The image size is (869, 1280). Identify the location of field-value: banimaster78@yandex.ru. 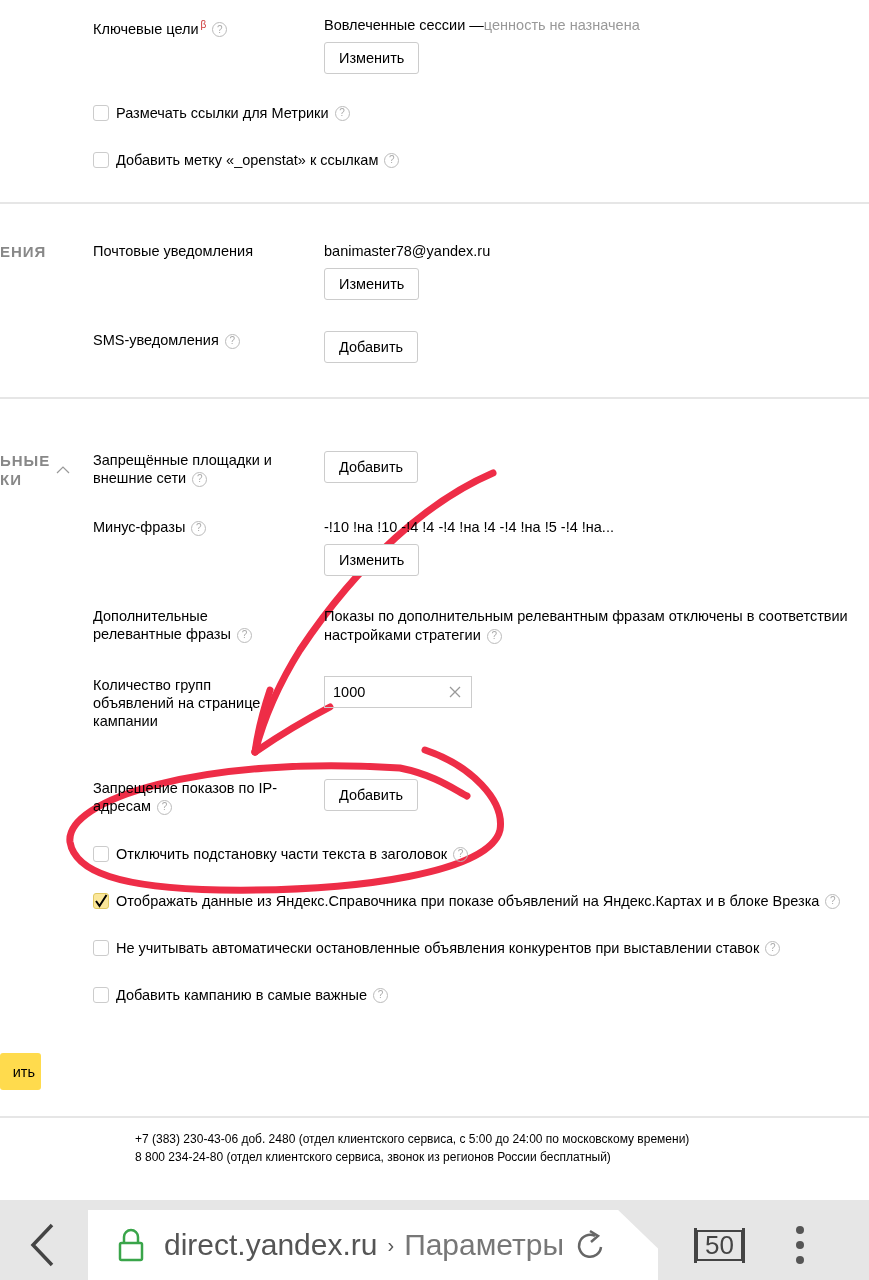
(407, 251).